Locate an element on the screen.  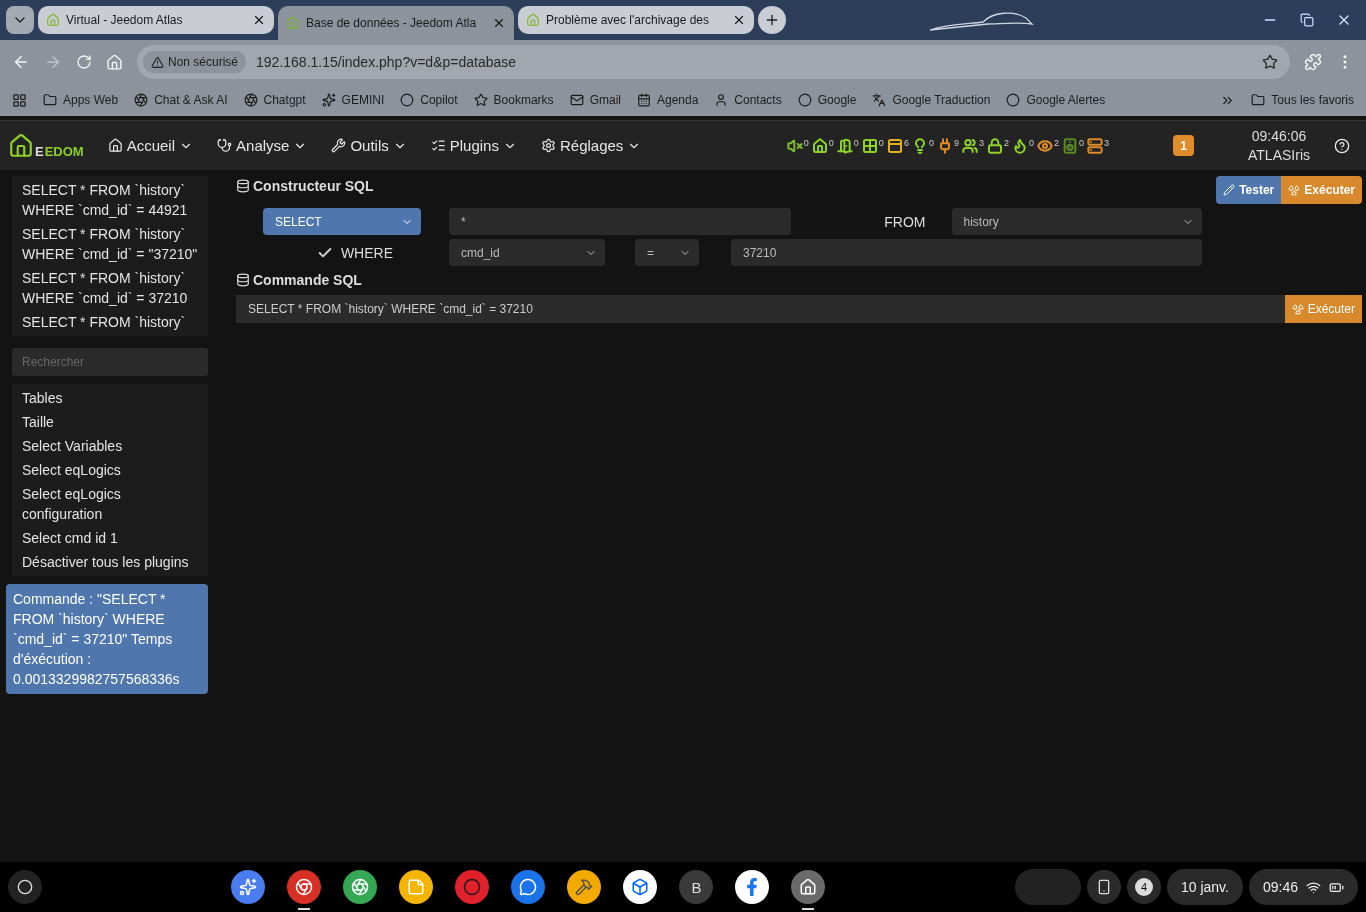
summary-mute-icon is located at coordinates (794, 145).